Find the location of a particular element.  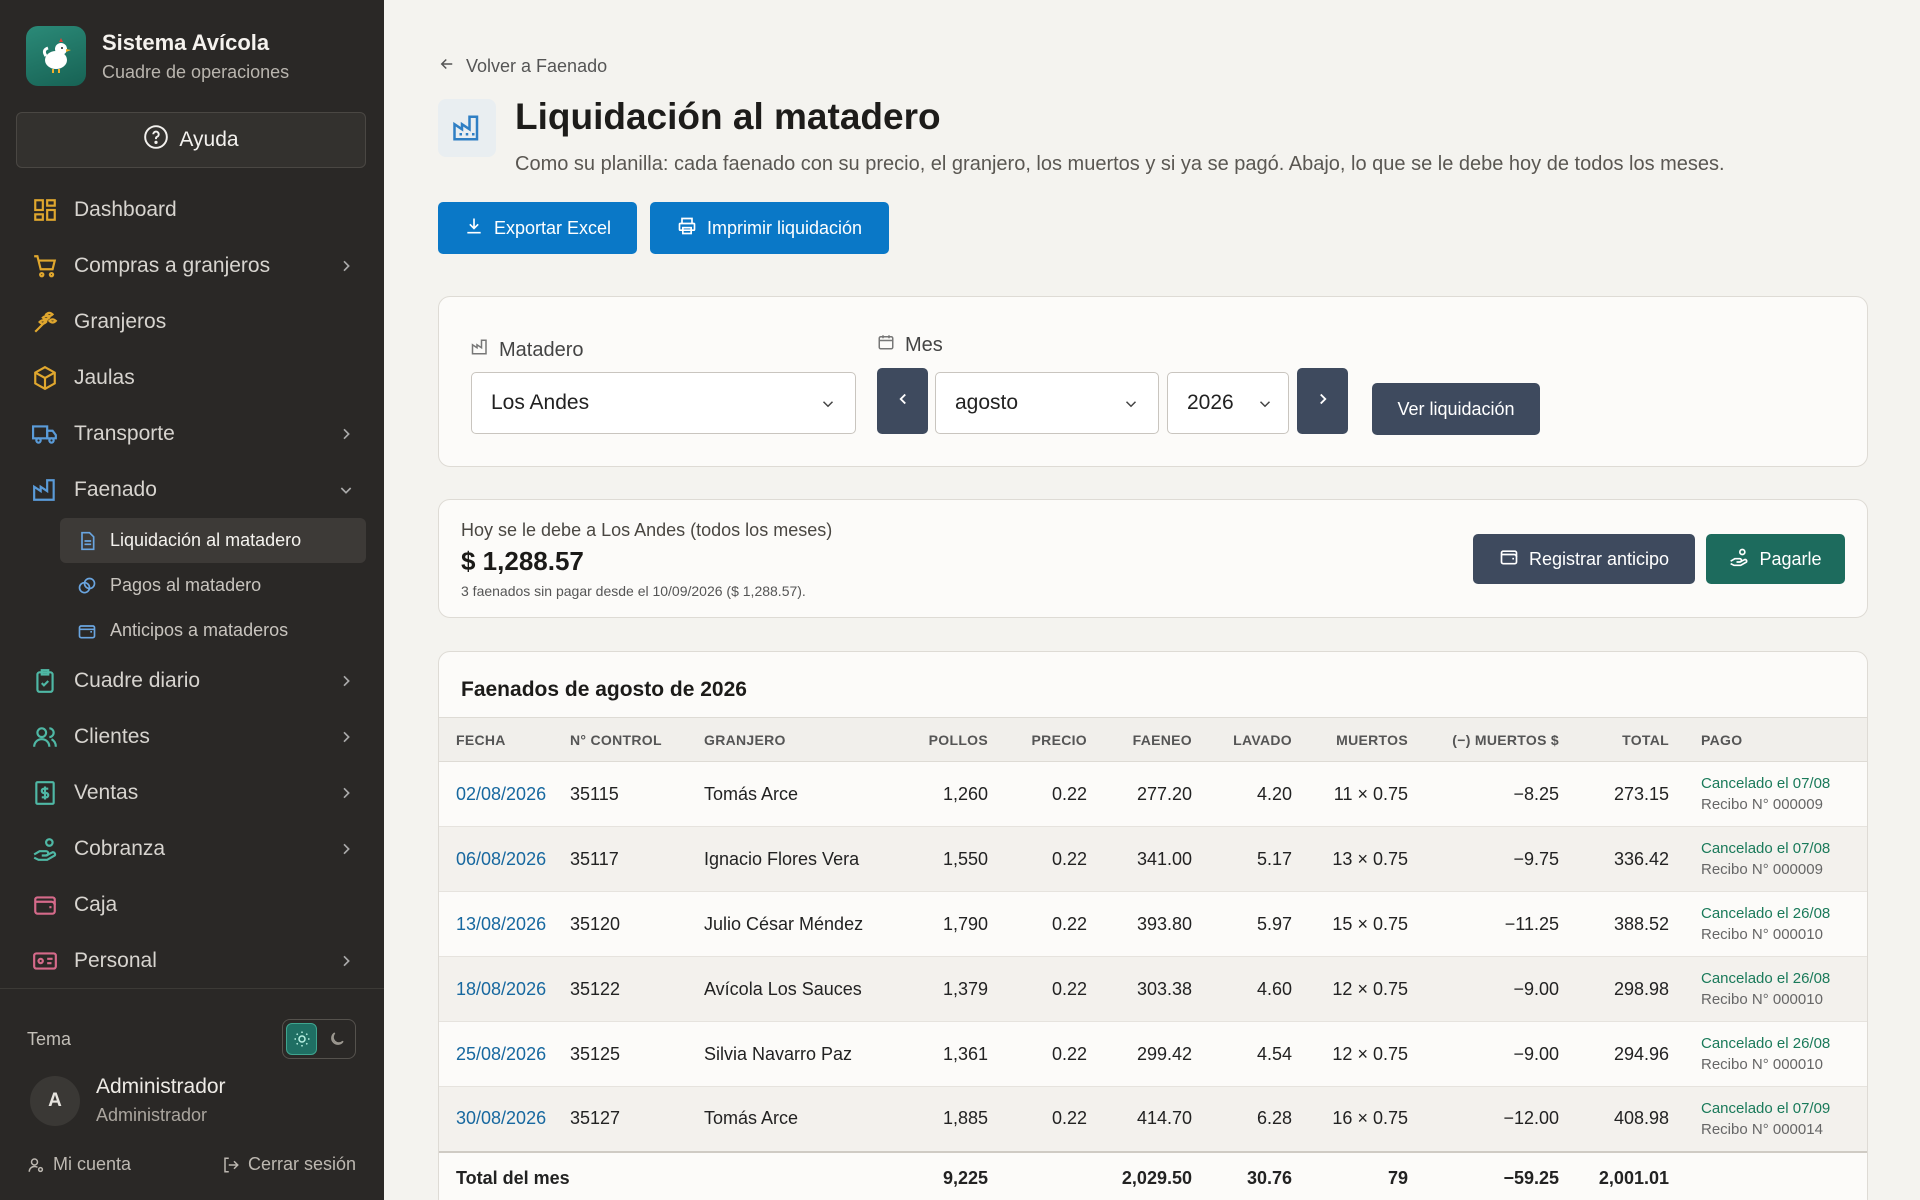

sidebar-item-label: Granjeros is located at coordinates (120, 321).